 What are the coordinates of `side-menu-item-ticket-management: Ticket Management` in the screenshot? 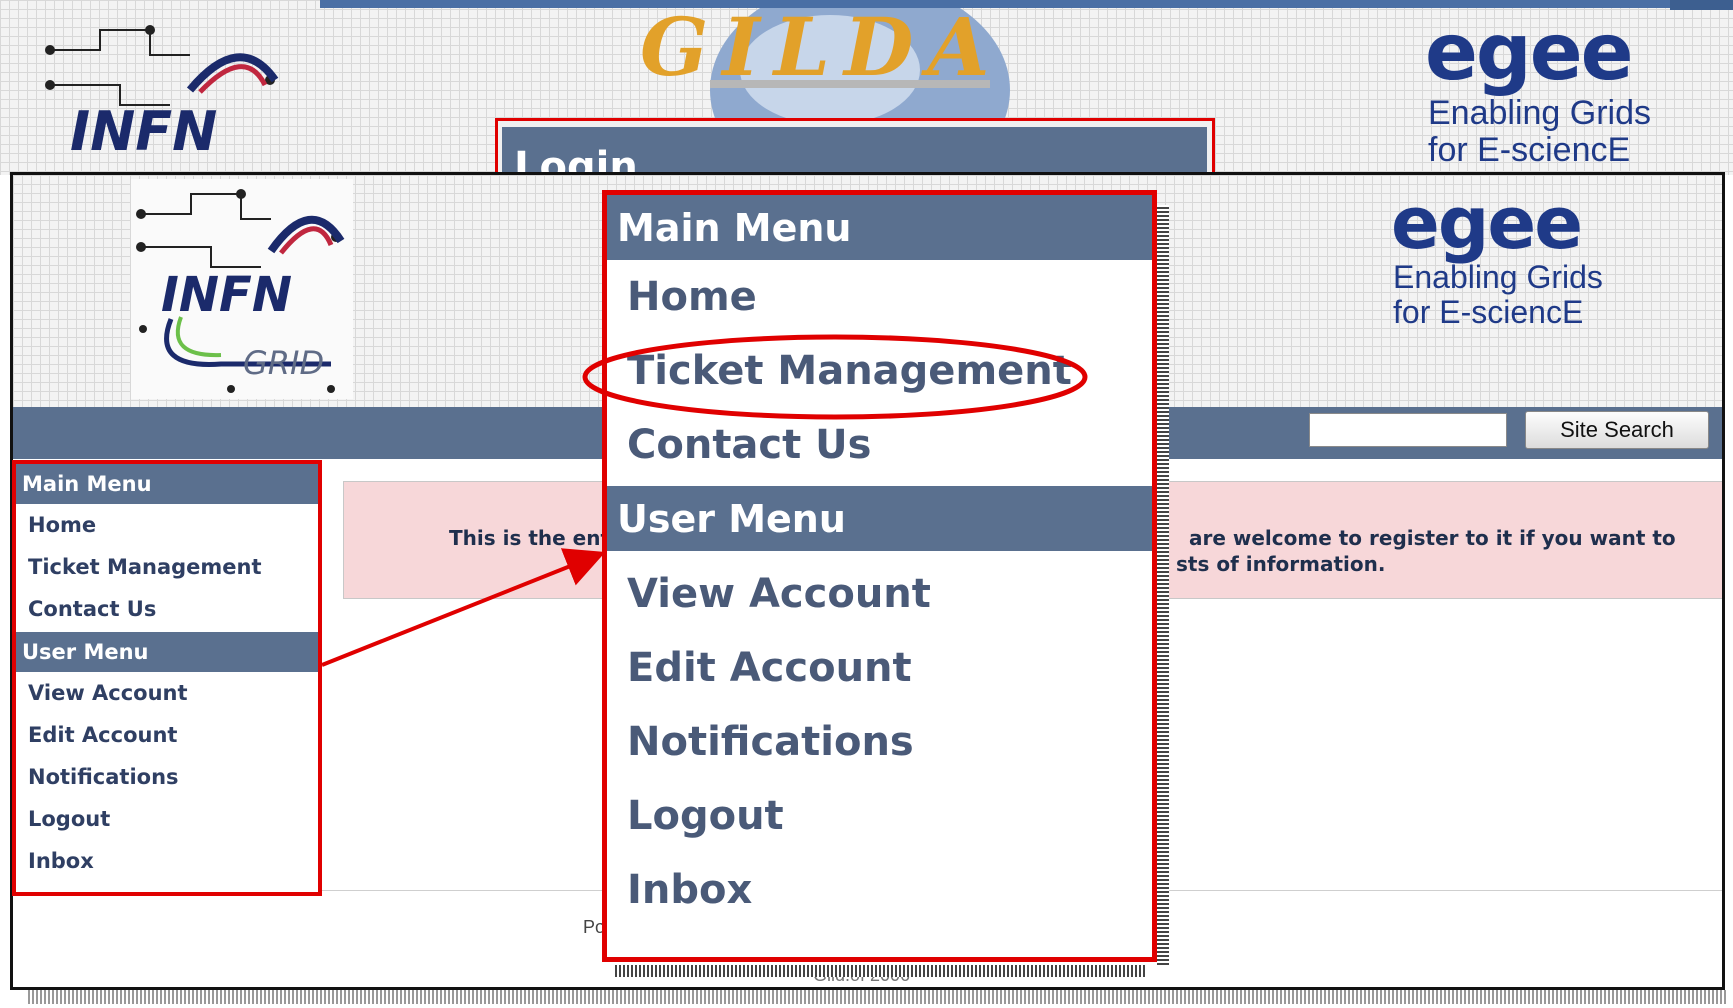 It's located at (167, 567).